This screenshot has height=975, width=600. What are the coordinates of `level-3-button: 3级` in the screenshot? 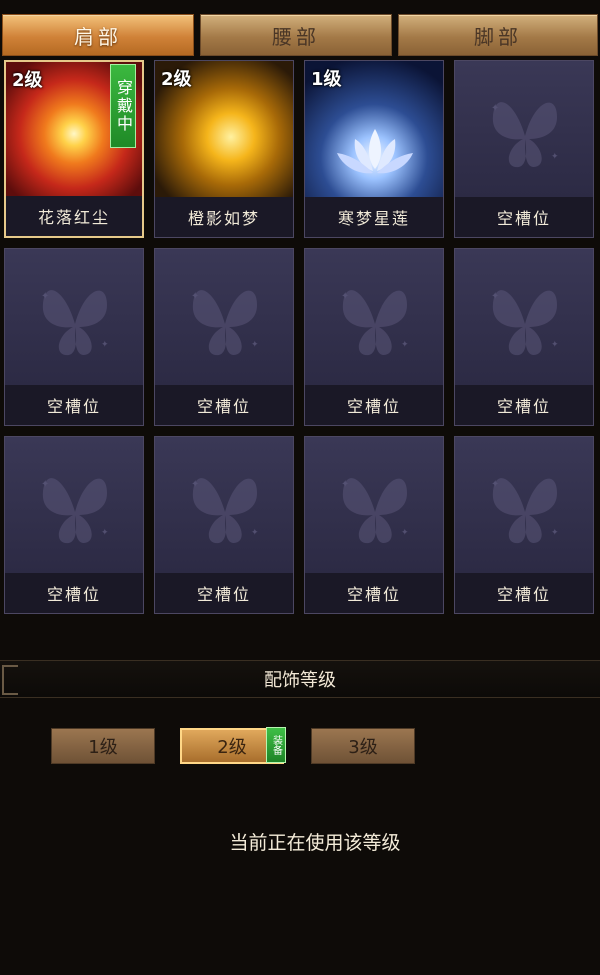 It's located at (363, 746).